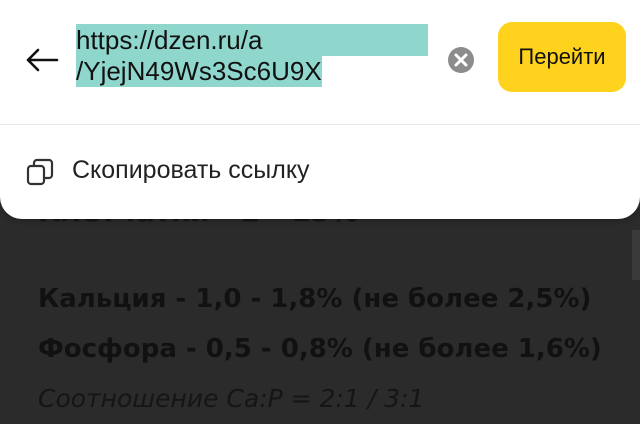  I want to click on copy-icon, so click(40, 172).